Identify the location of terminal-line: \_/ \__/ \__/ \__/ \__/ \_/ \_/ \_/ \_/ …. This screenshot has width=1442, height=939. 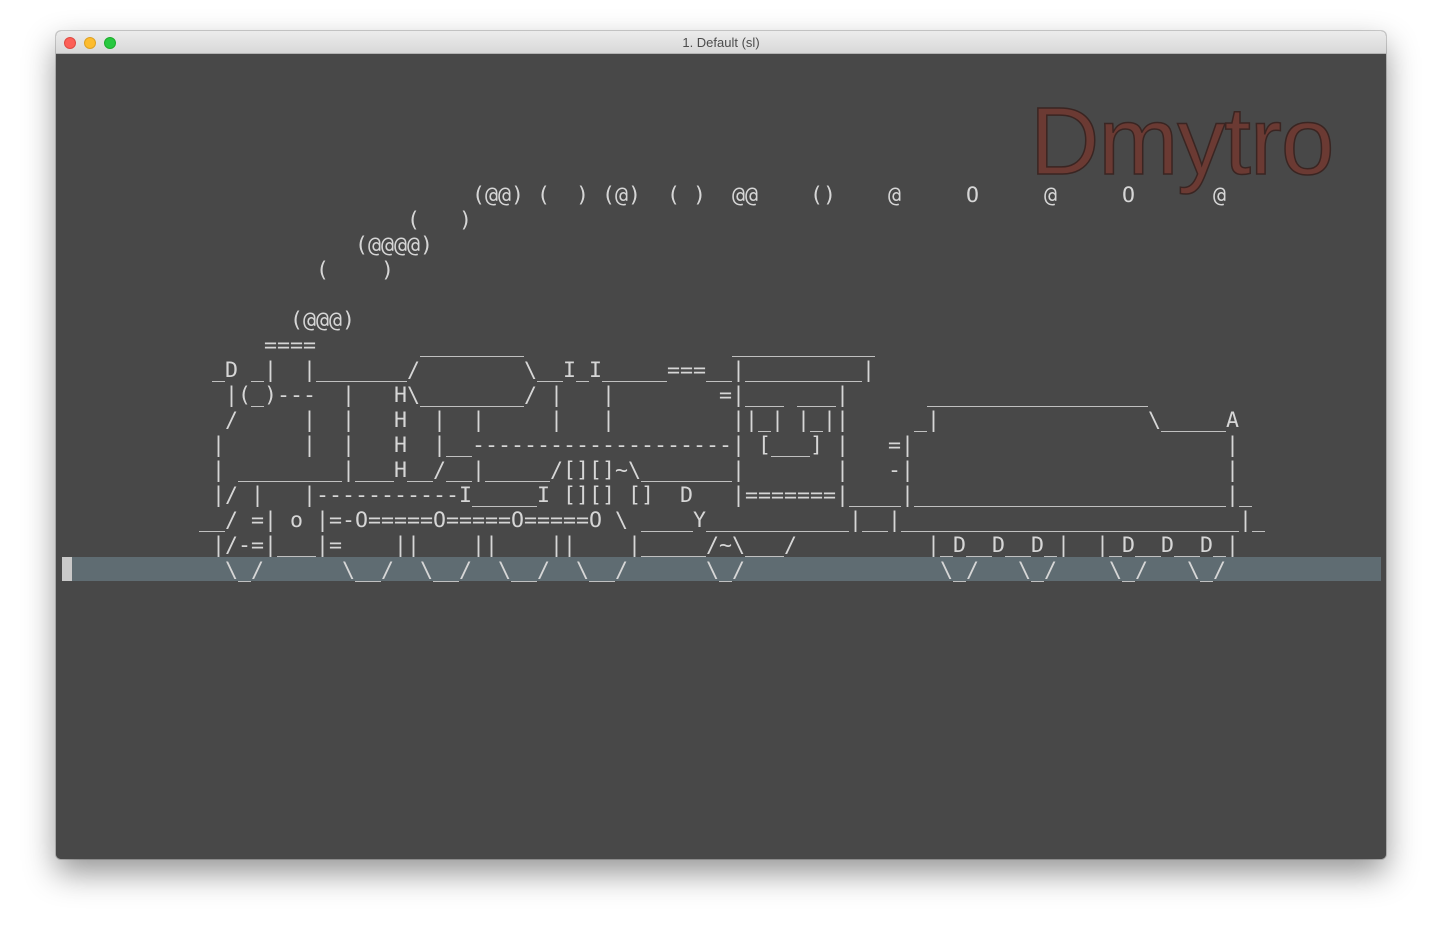
(713, 570).